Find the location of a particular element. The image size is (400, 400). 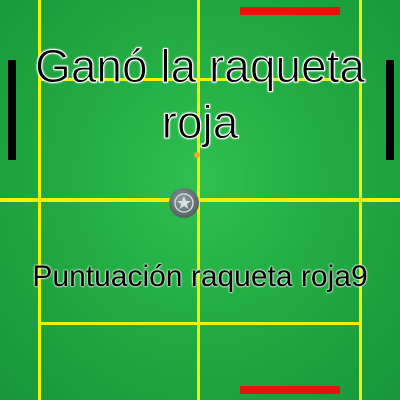

score-display: Puntuación raqueta roja9 is located at coordinates (200, 277).